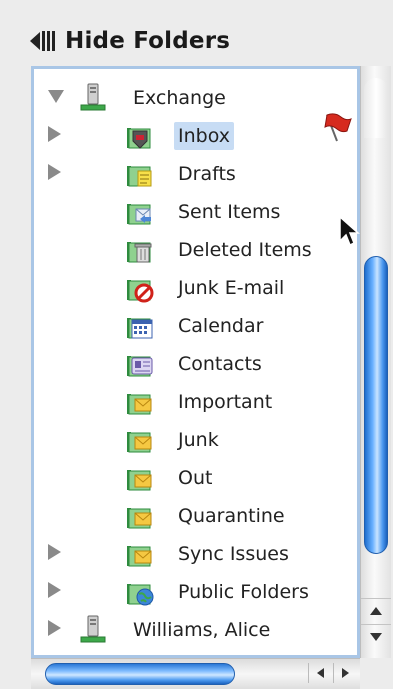  I want to click on folder-label: Calendar, so click(221, 326).